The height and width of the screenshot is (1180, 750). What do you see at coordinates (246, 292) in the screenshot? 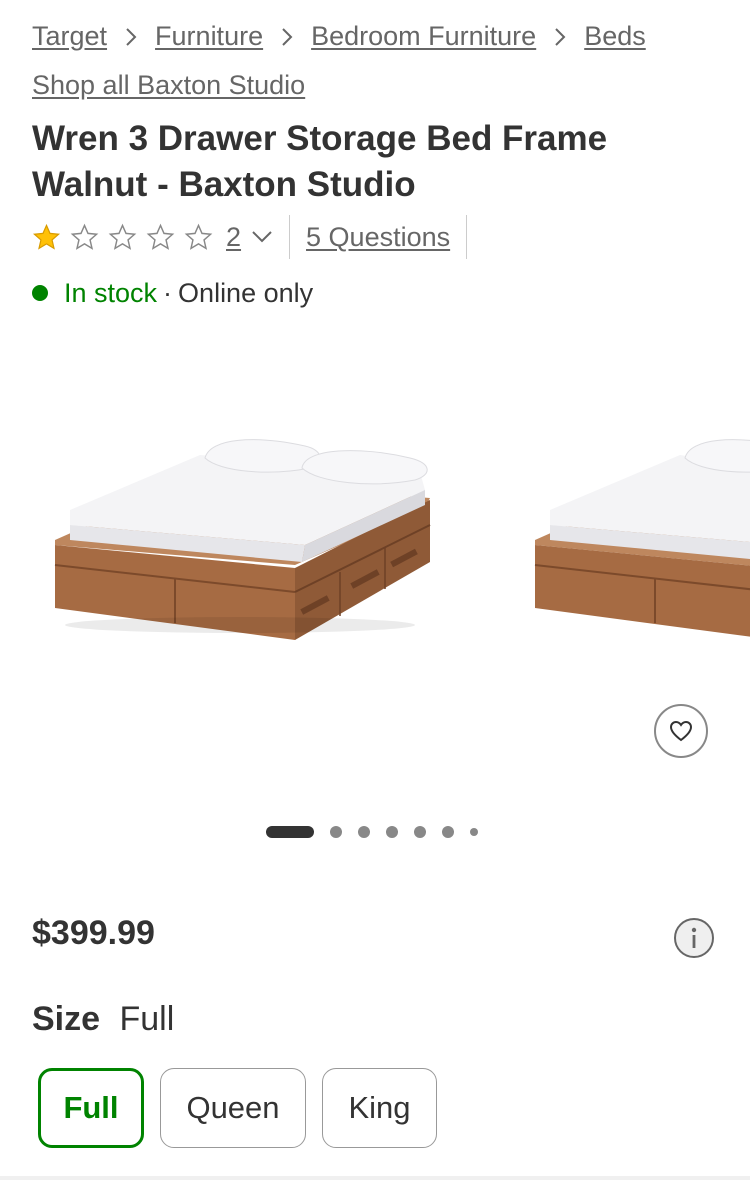
I see `availability-text: Online only` at bounding box center [246, 292].